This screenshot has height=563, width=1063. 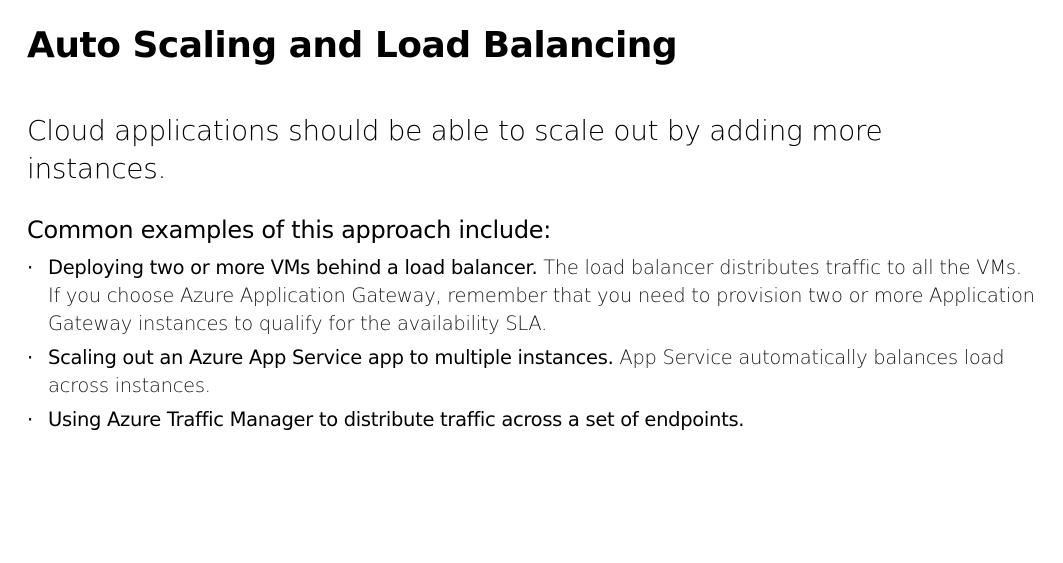 What do you see at coordinates (352, 45) in the screenshot?
I see `slide-title: Auto Scaling and Load Balancing` at bounding box center [352, 45].